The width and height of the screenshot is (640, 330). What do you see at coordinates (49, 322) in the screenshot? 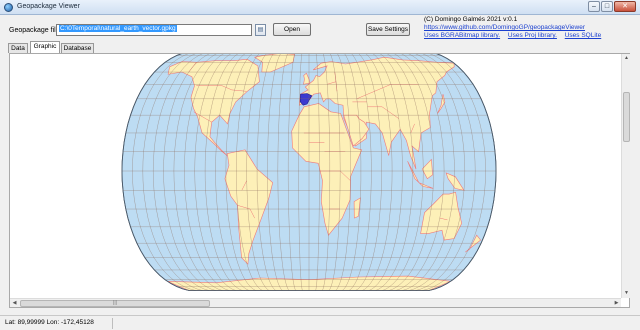
I see `coordinates-readout: Lat: 89,99999 Lon: -172,45128` at bounding box center [49, 322].